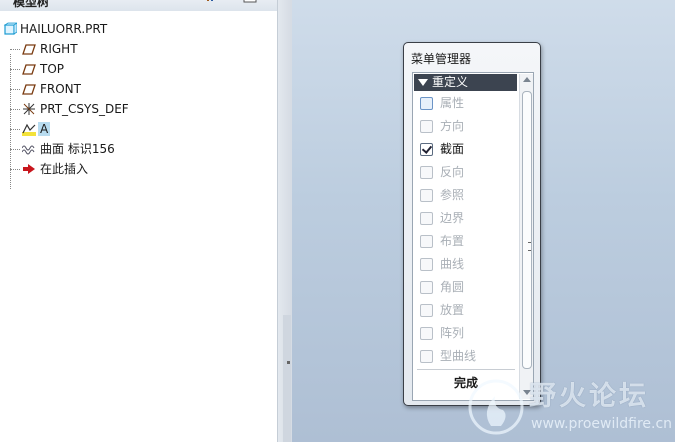 The height and width of the screenshot is (442, 675). I want to click on tree-item-label: PRT_CSYS_DEF, so click(84, 109).